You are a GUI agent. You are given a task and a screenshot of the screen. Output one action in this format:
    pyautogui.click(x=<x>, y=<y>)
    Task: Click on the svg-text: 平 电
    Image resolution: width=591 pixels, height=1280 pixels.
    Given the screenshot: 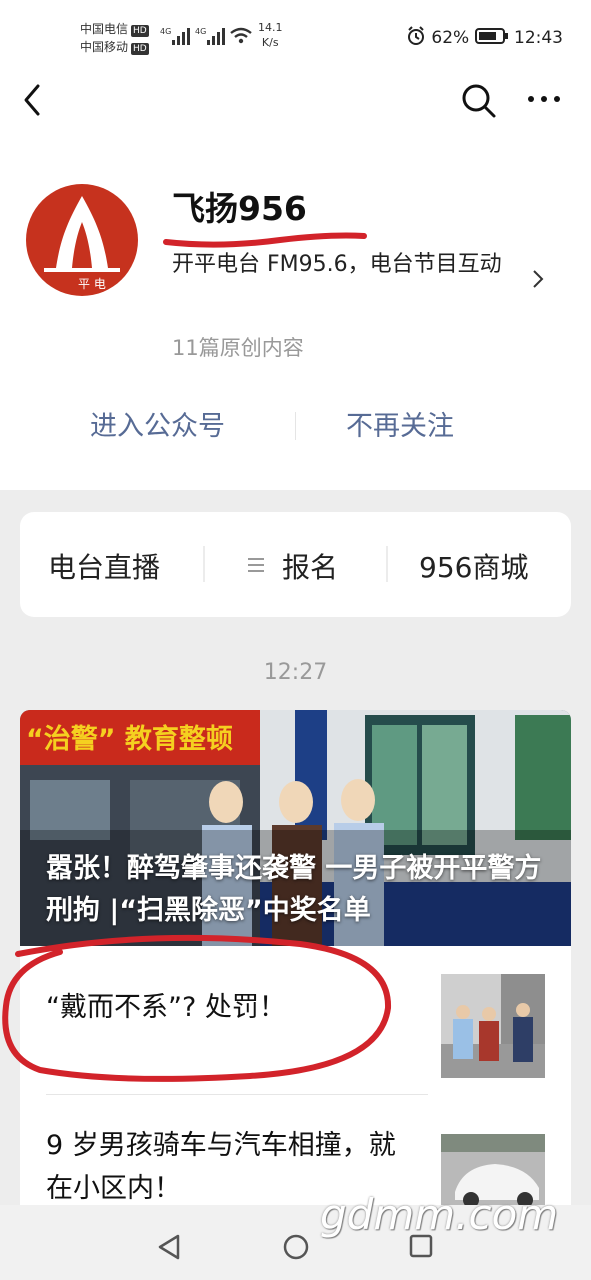 What is the action you would take?
    pyautogui.click(x=92, y=284)
    